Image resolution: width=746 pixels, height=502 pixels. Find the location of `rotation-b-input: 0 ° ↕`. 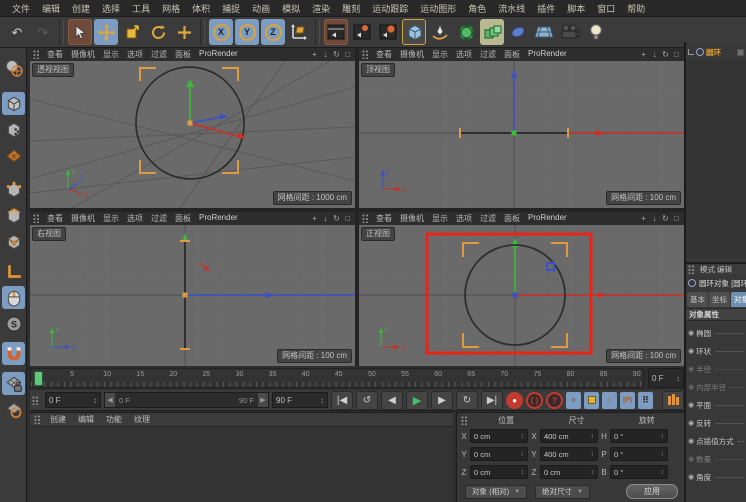

rotation-b-input: 0 ° ↕ is located at coordinates (639, 472).